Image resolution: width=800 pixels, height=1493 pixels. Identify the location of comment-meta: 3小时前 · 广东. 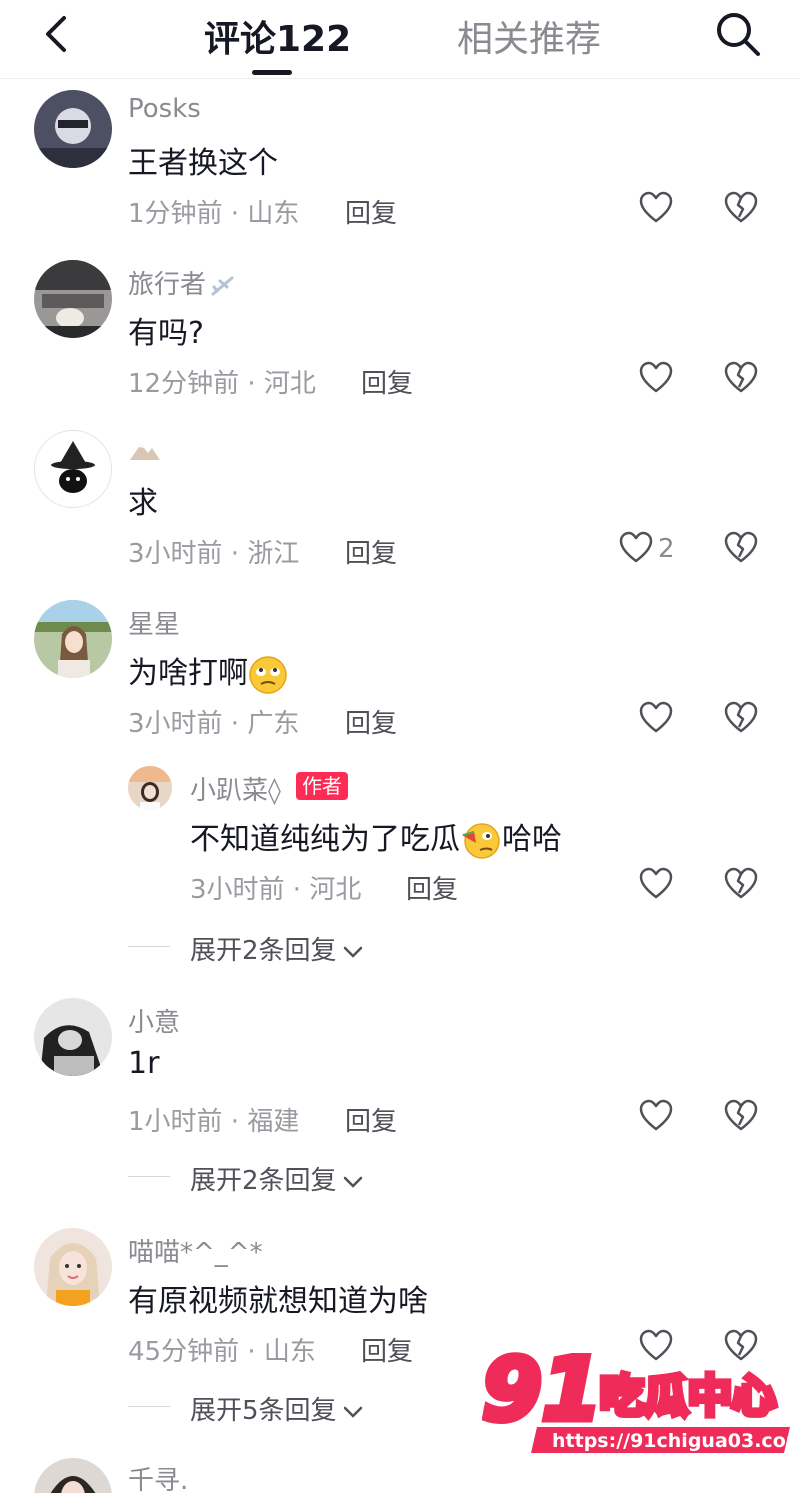
(214, 724).